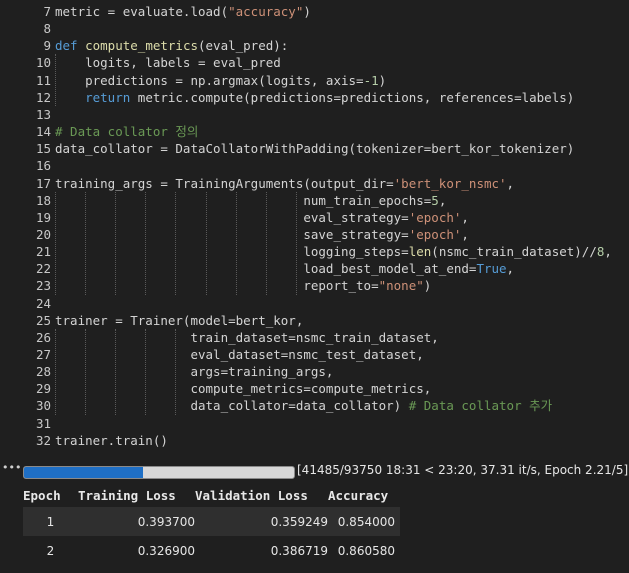  What do you see at coordinates (314, 423) in the screenshot?
I see `code-line: 31` at bounding box center [314, 423].